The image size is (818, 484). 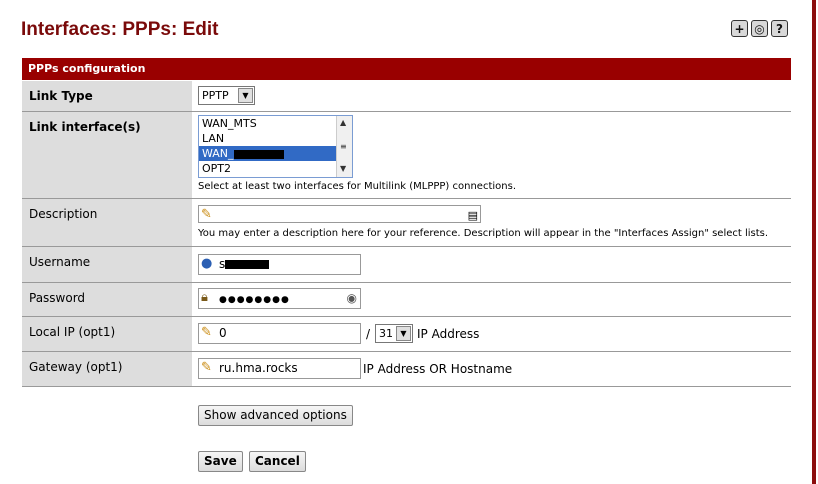 I want to click on list-item: OPT2, so click(x=275, y=168).